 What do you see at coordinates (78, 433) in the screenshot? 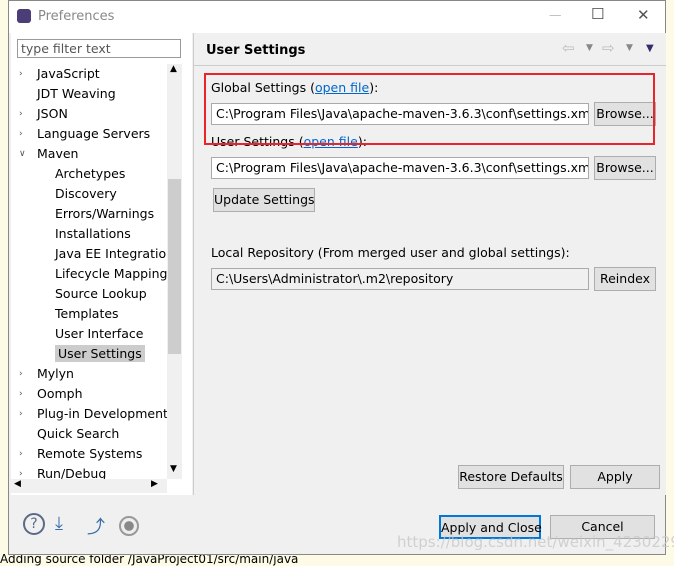
I see `tree-item-label: Quick Search` at bounding box center [78, 433].